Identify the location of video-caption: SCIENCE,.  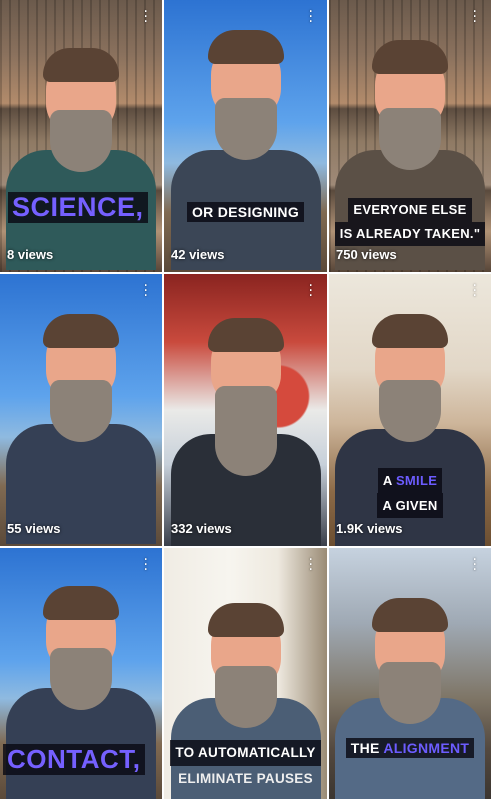
(78, 207).